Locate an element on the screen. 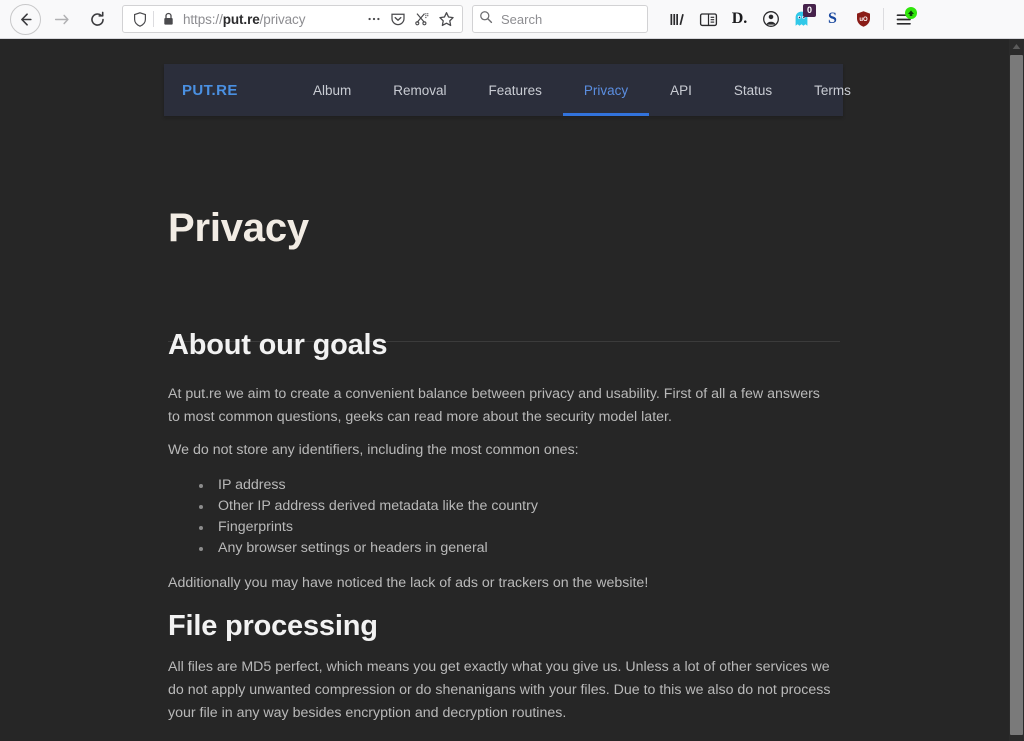 This screenshot has width=1024, height=741. toolbar-divider is located at coordinates (883, 19).